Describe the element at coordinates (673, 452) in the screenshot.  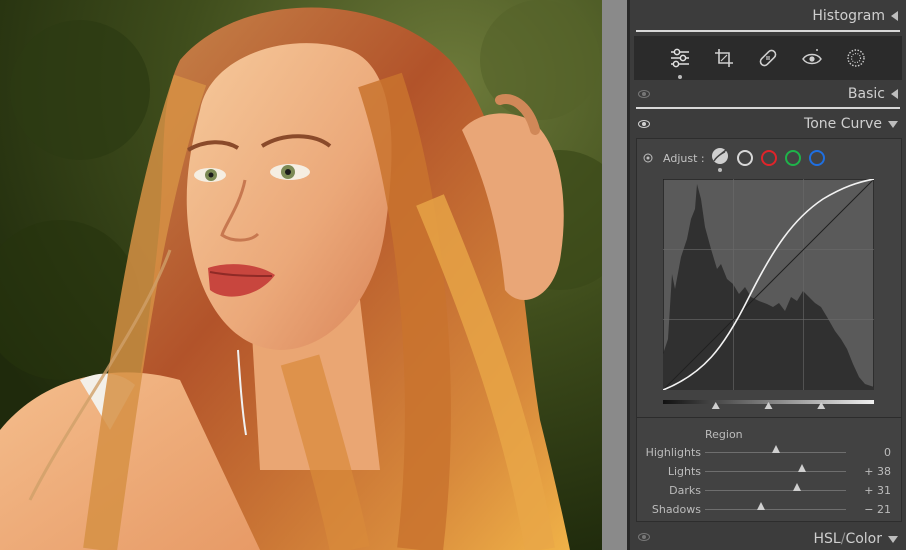
I see `highlights-label: Highlights` at that location.